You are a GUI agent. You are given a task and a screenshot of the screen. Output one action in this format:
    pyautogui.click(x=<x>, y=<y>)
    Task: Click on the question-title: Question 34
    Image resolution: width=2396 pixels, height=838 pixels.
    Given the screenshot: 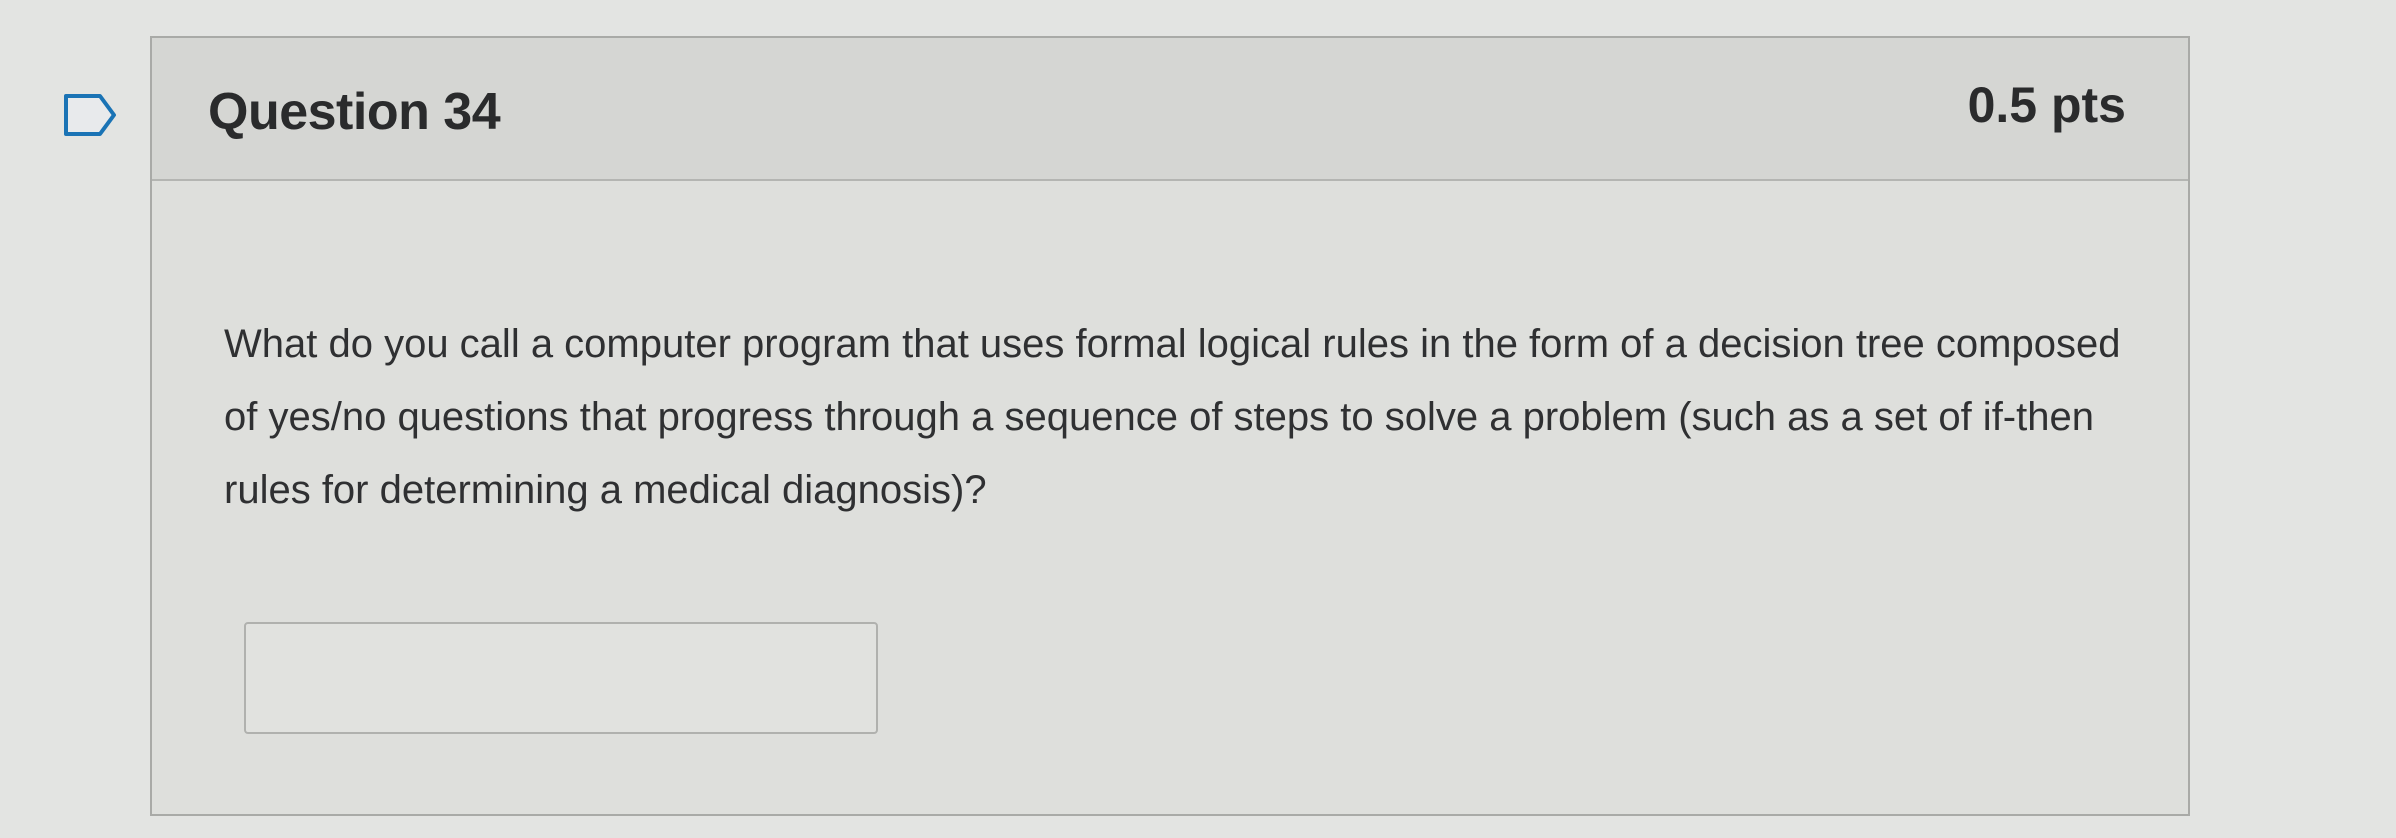 What is the action you would take?
    pyautogui.click(x=354, y=112)
    